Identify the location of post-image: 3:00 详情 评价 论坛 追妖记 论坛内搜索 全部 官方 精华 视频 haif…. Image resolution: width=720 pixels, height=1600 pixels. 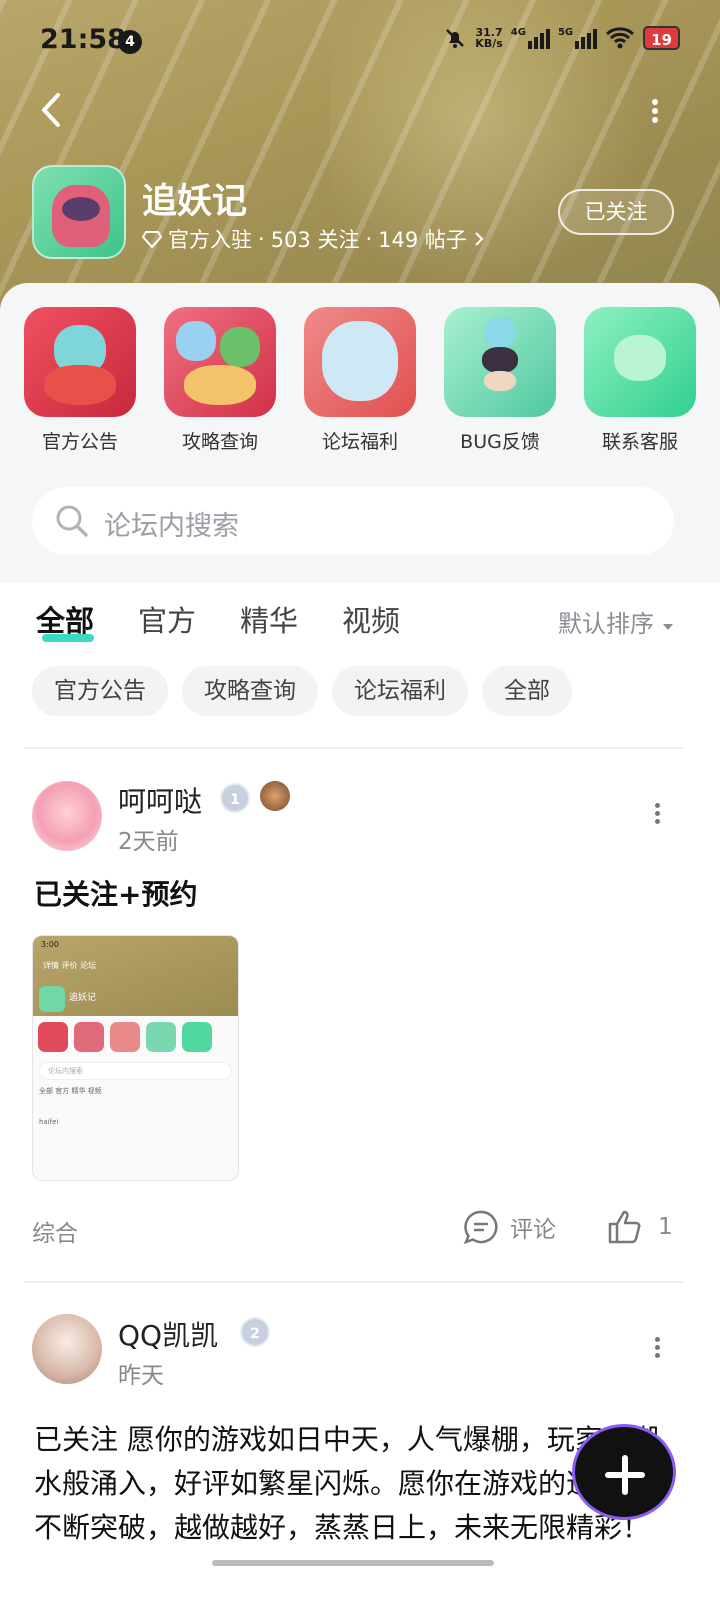
(135, 1058).